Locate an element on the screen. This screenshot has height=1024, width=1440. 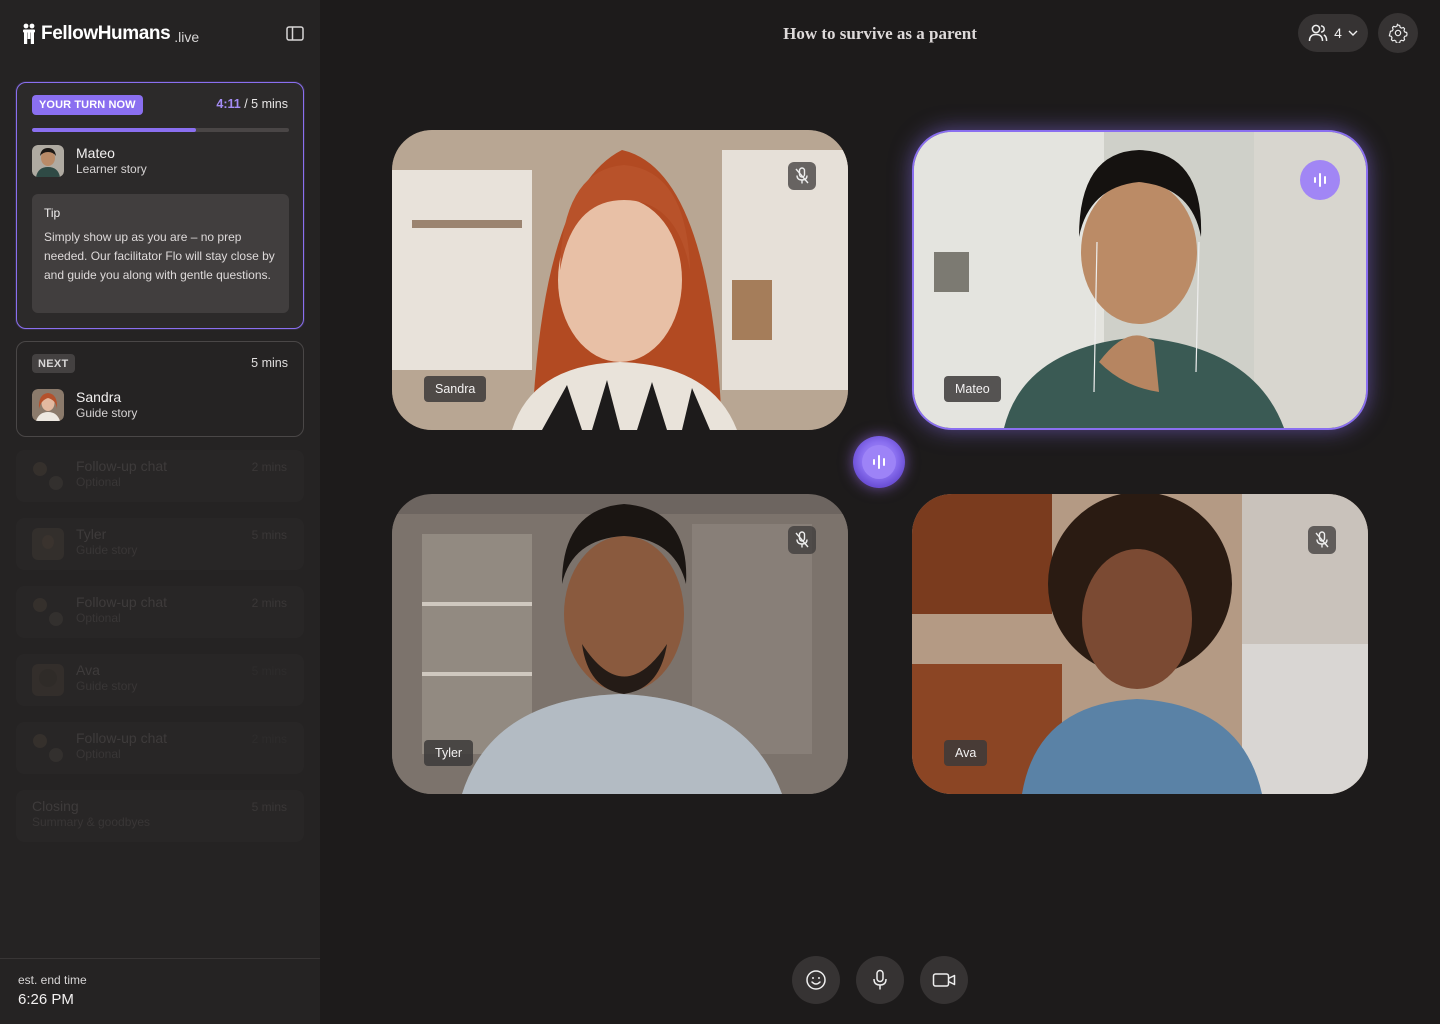
facilitator-orb is located at coordinates (879, 462).